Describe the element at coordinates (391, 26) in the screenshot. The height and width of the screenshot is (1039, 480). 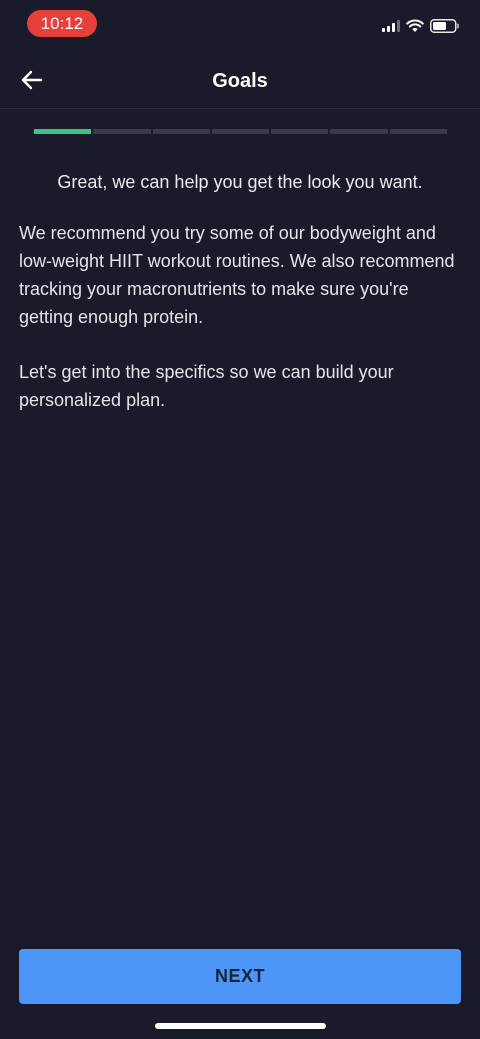
I see `cellular-signal-icon` at that location.